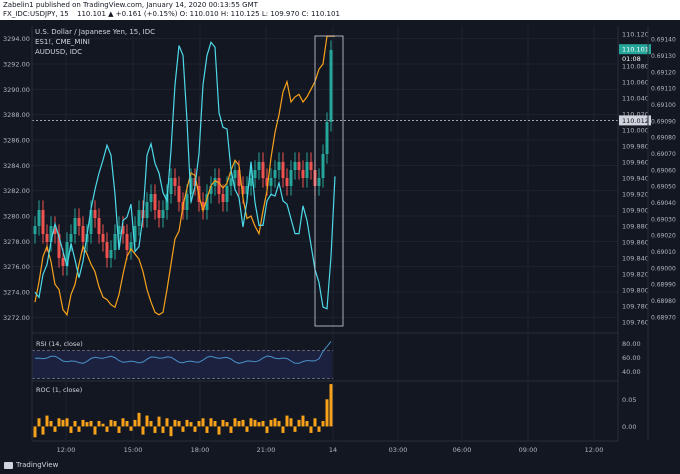 This screenshot has width=680, height=474. Describe the element at coordinates (266, 450) in the screenshot. I see `x-tick-label: 21:00` at that location.